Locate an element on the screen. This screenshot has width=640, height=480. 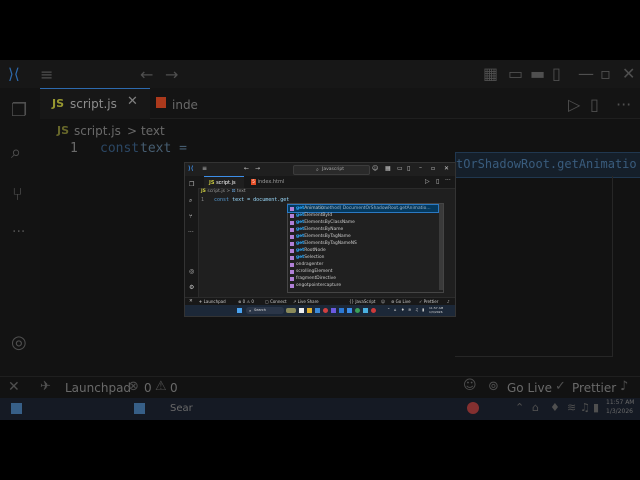
breadcrumb-js-icon: JS is located at coordinates (203, 191).